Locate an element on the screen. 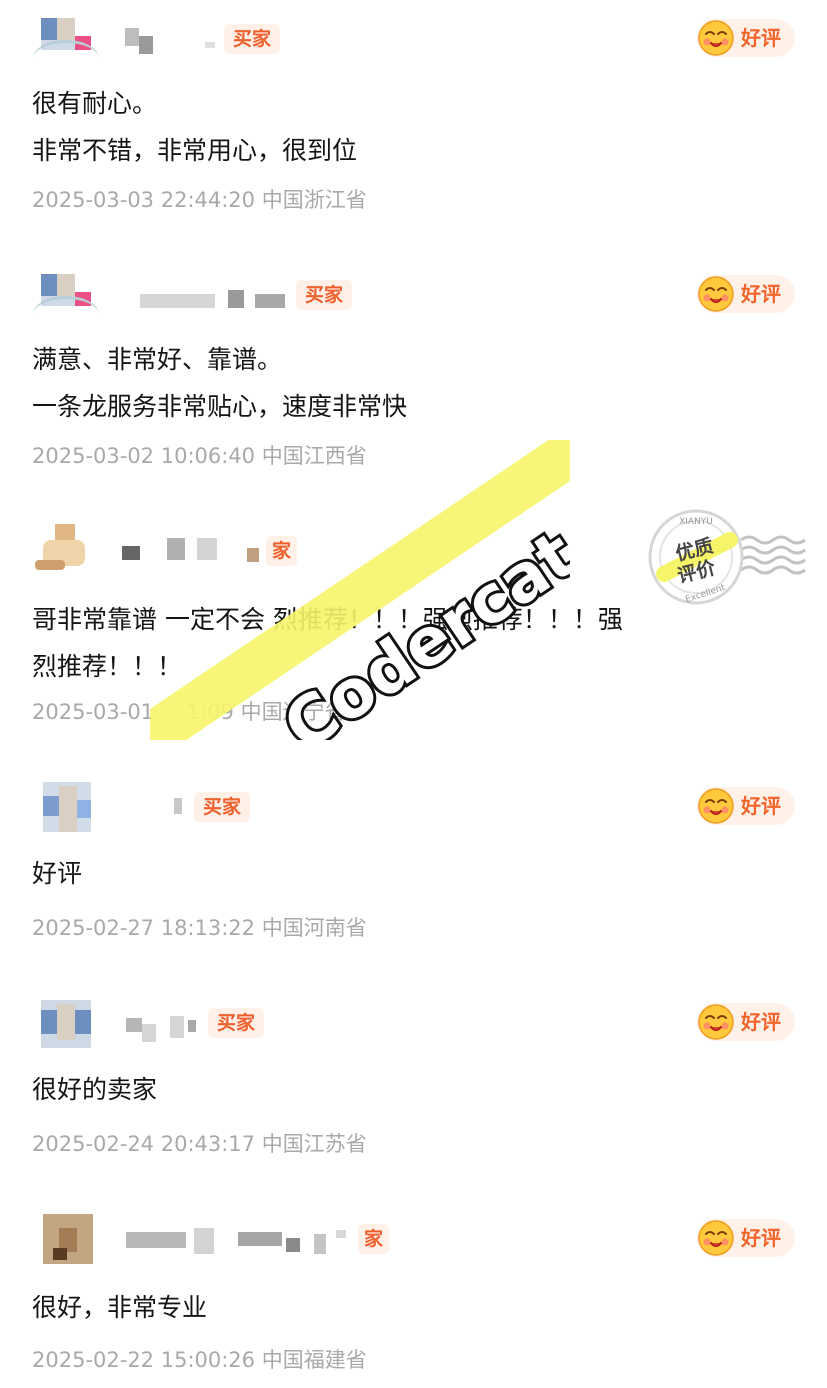 The height and width of the screenshot is (1388, 827). comment-text: 好评 is located at coordinates (57, 873).